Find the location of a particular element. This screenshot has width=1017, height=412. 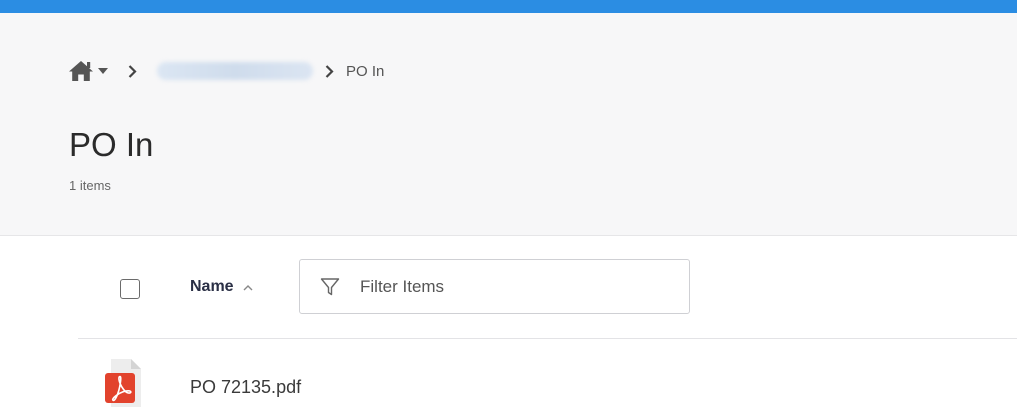

item-count: 1 items is located at coordinates (90, 185).